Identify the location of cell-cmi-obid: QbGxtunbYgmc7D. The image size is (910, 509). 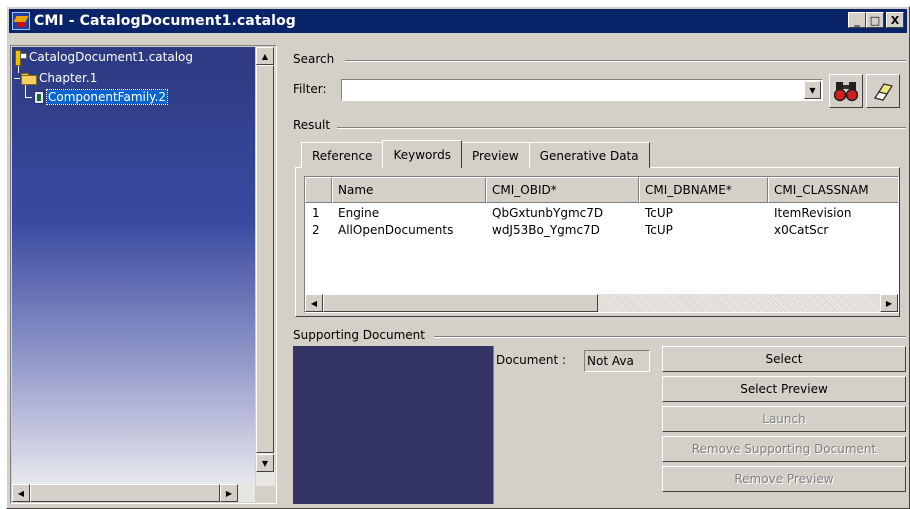
(548, 213).